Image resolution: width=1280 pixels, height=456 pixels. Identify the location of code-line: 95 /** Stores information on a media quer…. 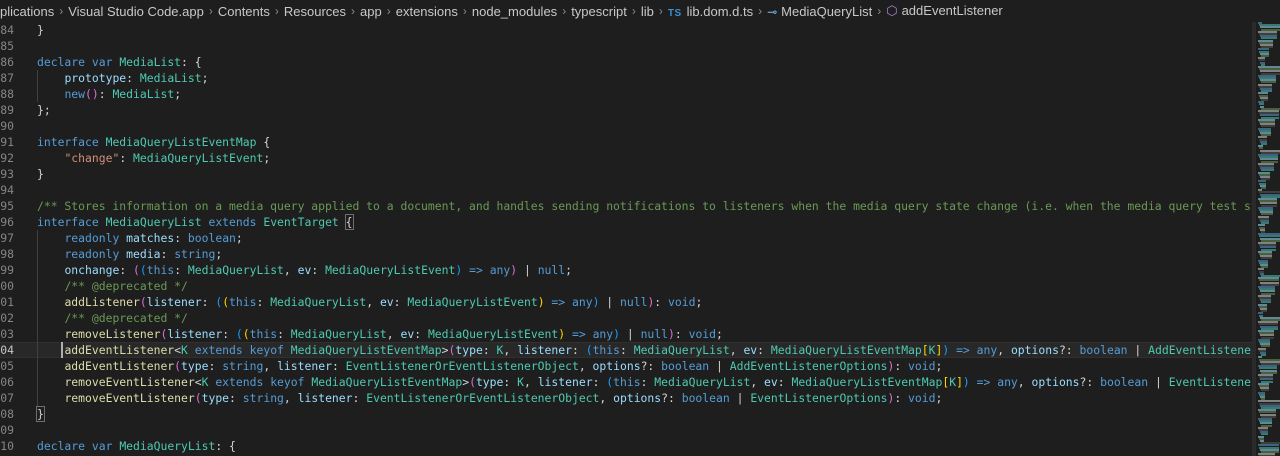
(626, 206).